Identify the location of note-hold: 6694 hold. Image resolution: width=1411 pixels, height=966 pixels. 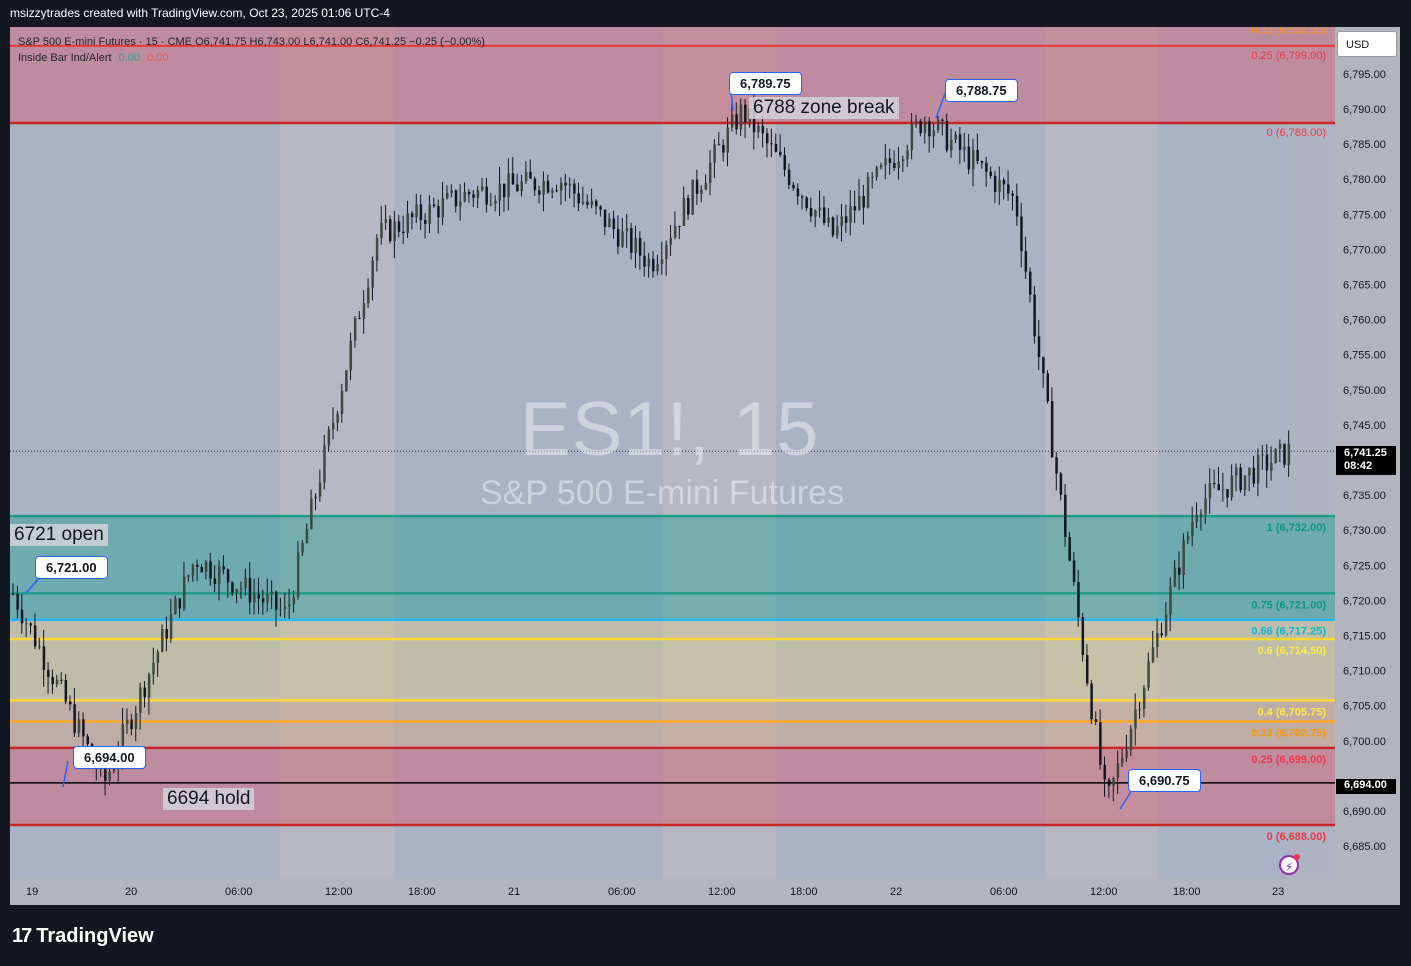
(209, 799).